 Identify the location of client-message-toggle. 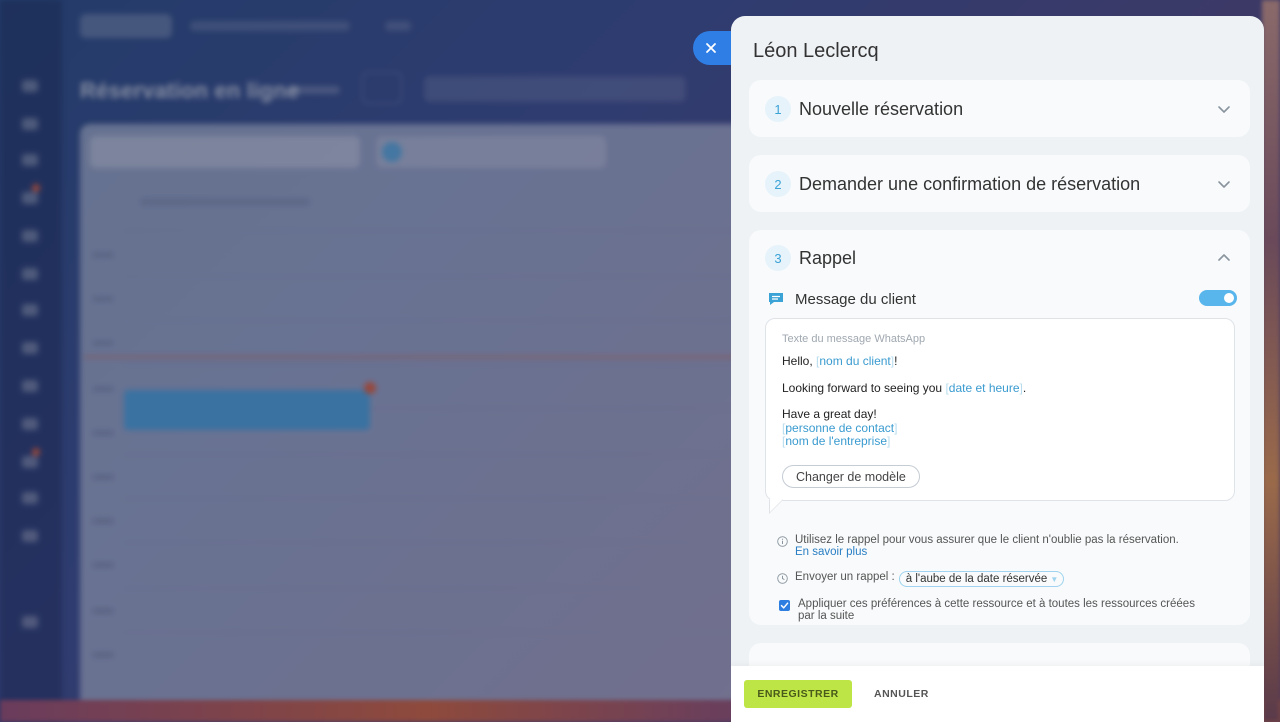
(1218, 298).